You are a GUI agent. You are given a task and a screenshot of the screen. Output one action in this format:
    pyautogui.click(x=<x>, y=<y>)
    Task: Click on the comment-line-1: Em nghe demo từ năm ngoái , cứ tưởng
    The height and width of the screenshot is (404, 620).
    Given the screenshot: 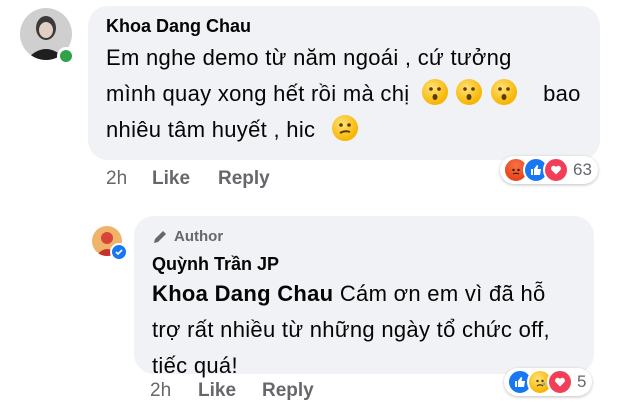 What is the action you would take?
    pyautogui.click(x=309, y=57)
    